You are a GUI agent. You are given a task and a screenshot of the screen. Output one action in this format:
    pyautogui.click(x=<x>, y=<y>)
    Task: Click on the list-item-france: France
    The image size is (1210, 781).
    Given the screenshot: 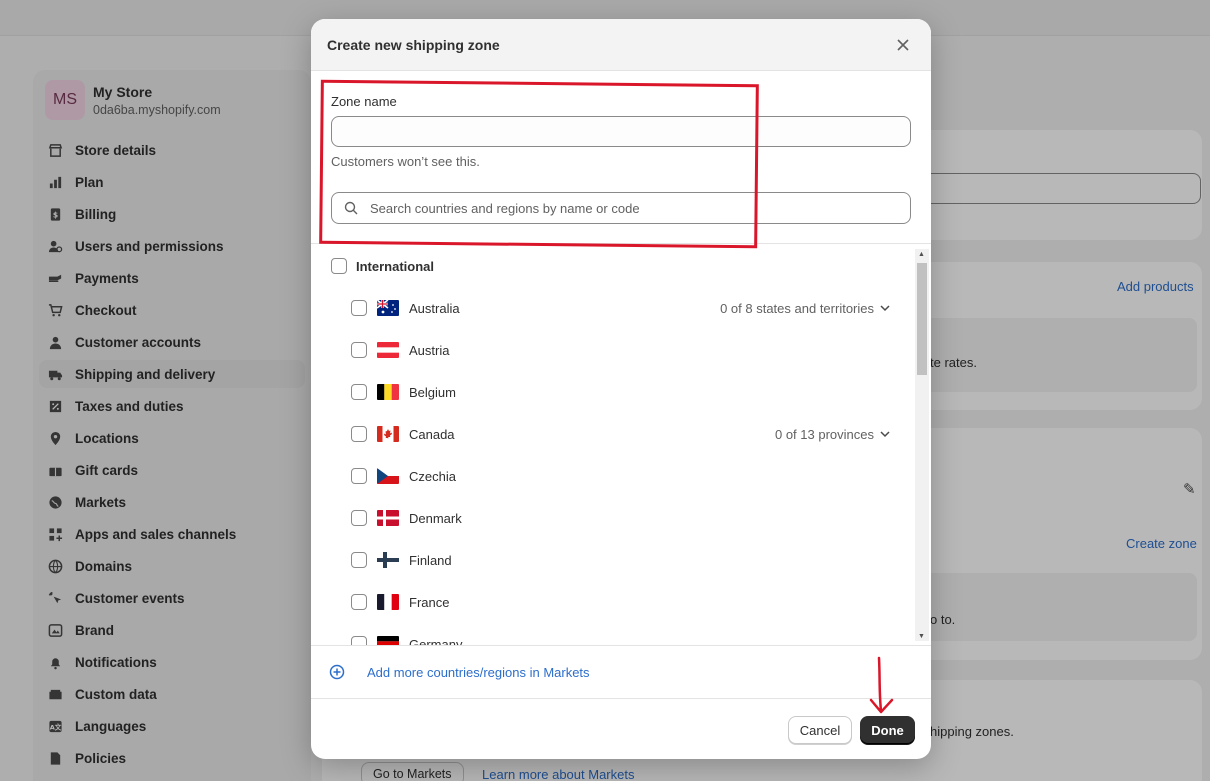 What is the action you would take?
    pyautogui.click(x=621, y=602)
    